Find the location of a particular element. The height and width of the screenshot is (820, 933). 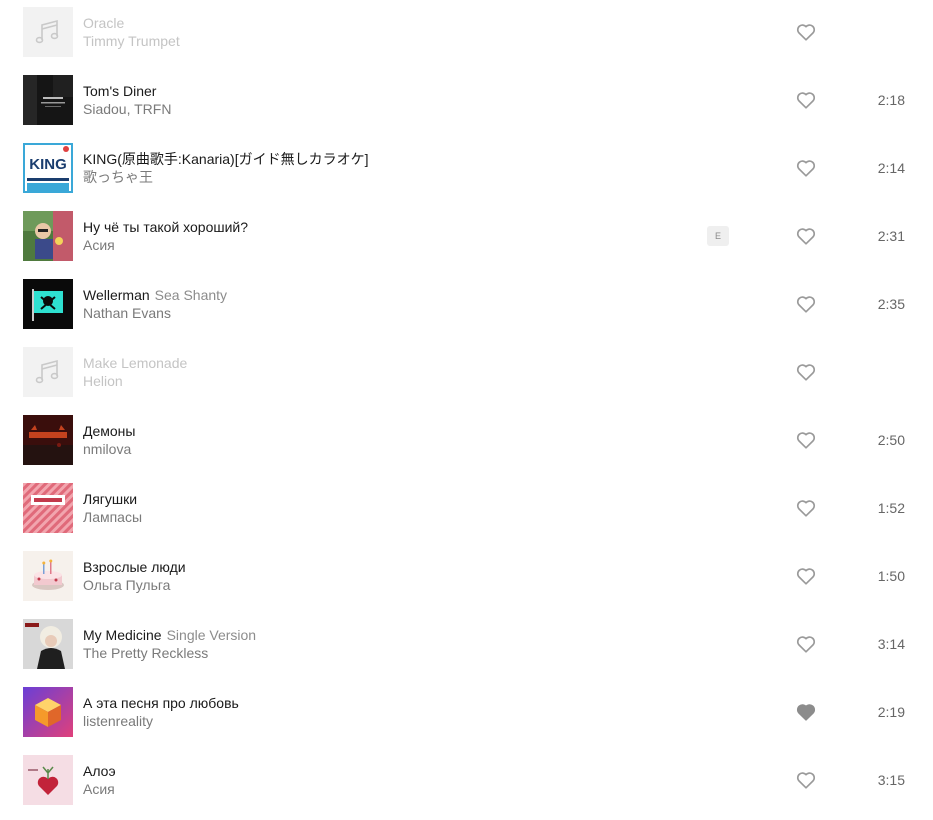

track-artist: Nathan Evans is located at coordinates (383, 313).